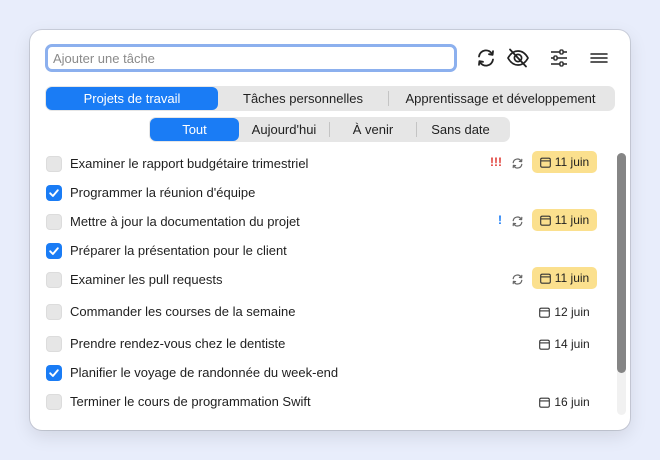 The image size is (660, 460). Describe the element at coordinates (373, 129) in the screenshot. I see `filter-a-venir: À venir` at that location.